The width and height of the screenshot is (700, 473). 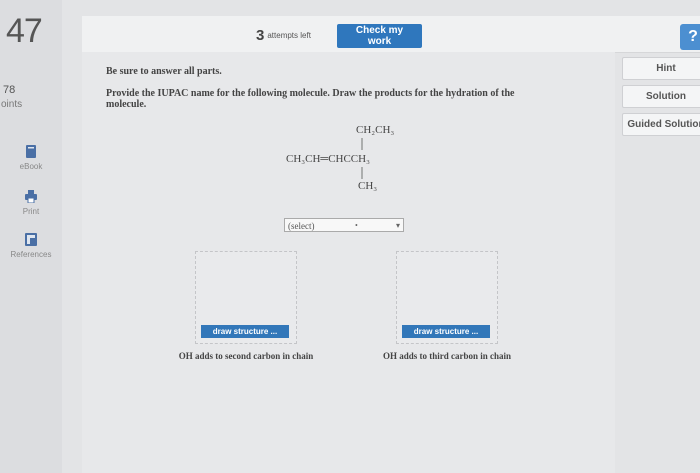 What do you see at coordinates (661, 68) in the screenshot?
I see `hint-button: Hint` at bounding box center [661, 68].